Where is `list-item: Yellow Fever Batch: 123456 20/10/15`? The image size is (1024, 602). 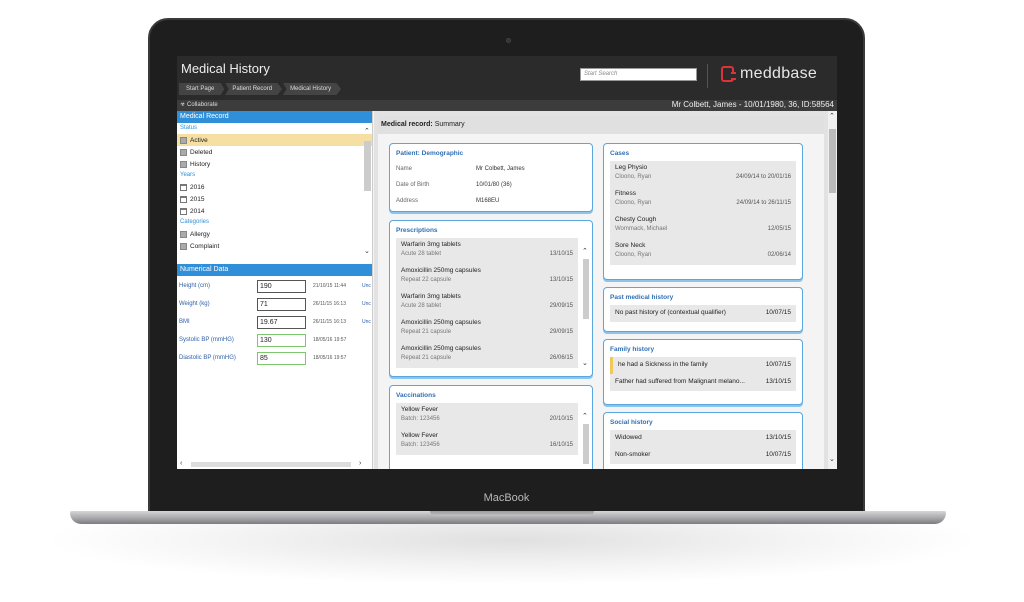 list-item: Yellow Fever Batch: 123456 20/10/15 is located at coordinates (487, 416).